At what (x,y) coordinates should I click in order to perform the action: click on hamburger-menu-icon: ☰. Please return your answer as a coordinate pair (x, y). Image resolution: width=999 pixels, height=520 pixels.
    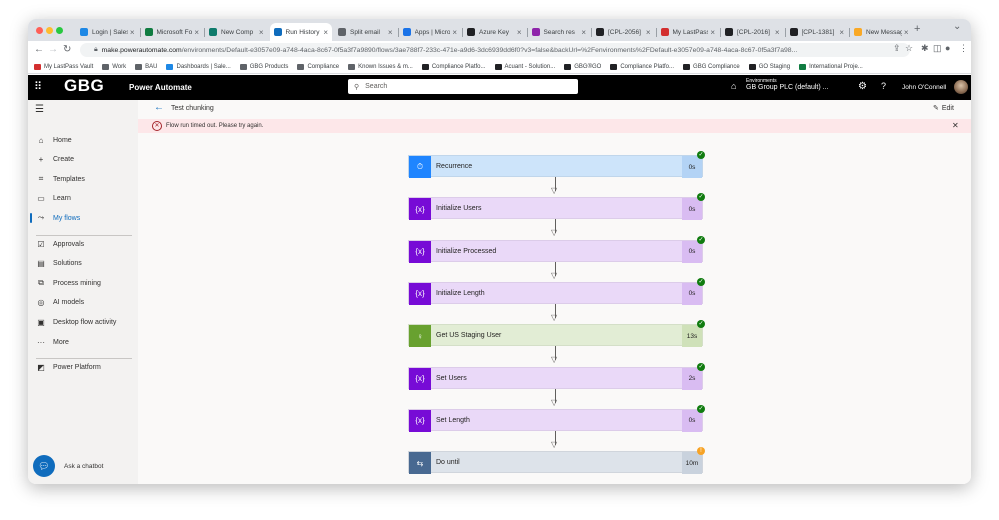
    Looking at the image, I should click on (39, 109).